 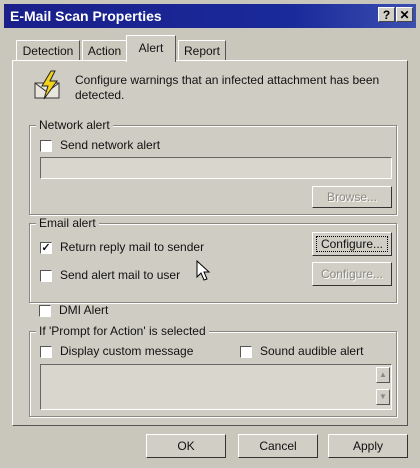 What do you see at coordinates (46, 352) in the screenshot?
I see `display-custom-message-checkbox` at bounding box center [46, 352].